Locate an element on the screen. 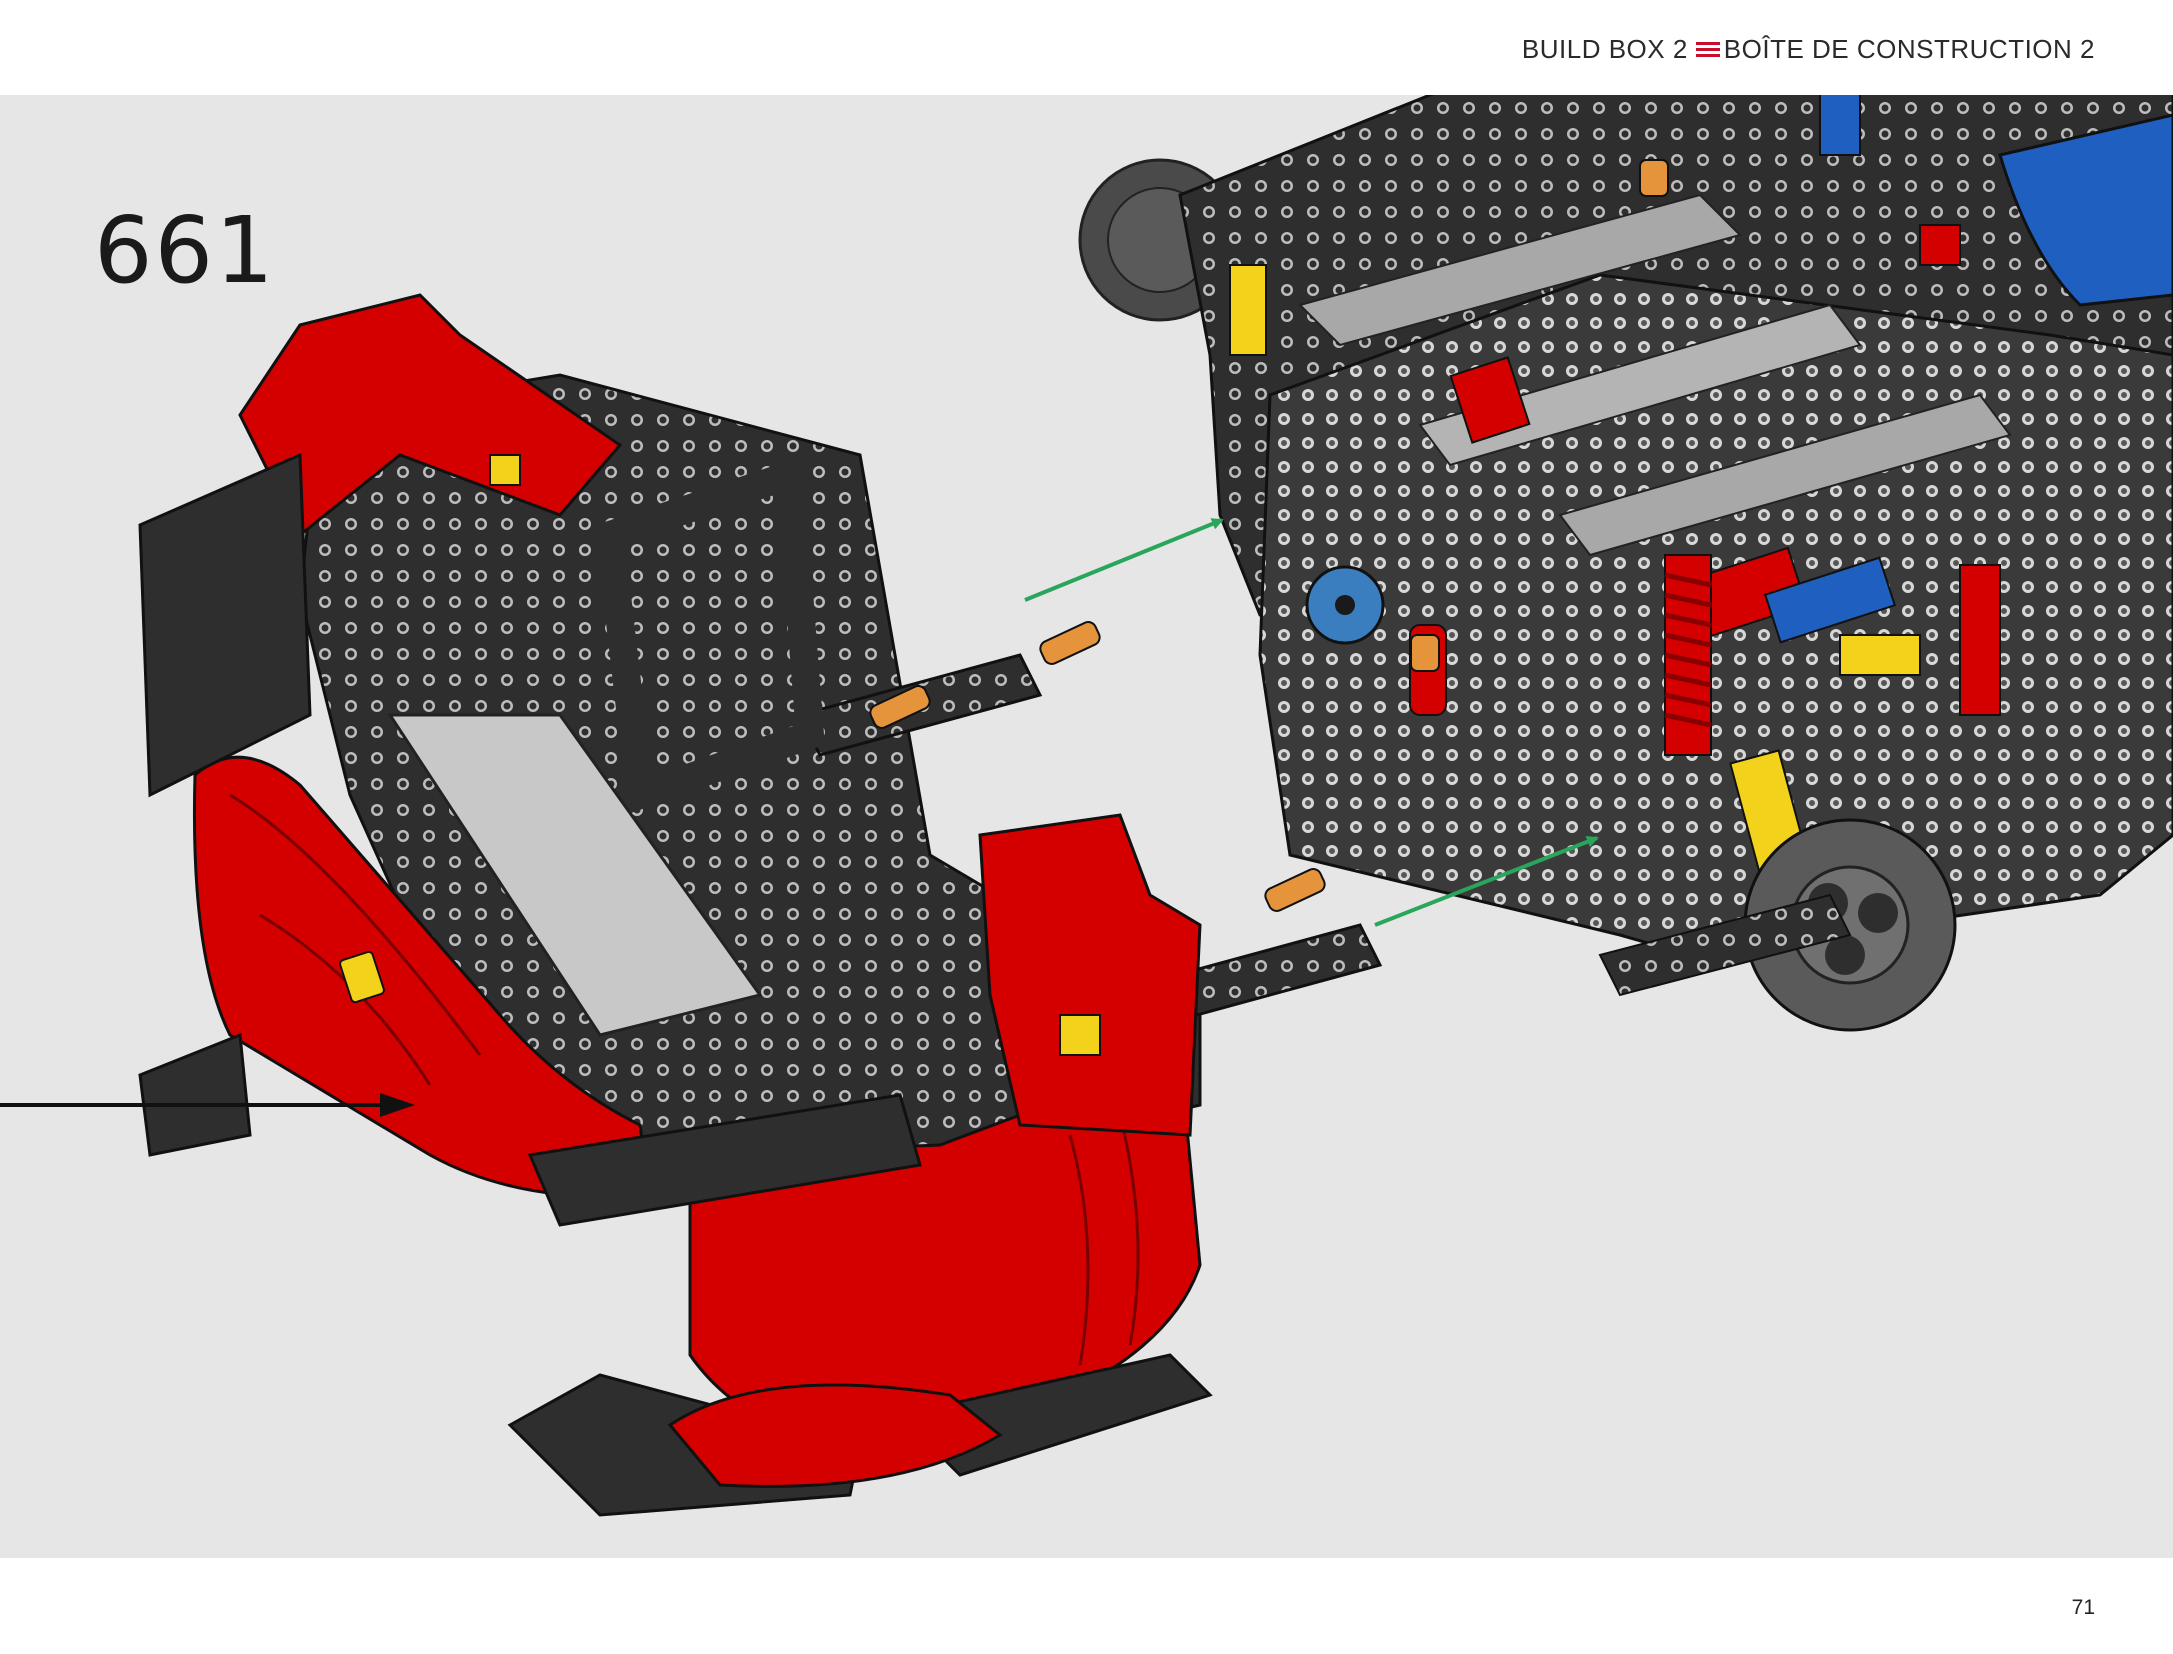  build-box-en: BUILD BOX 2 is located at coordinates (1604, 49).